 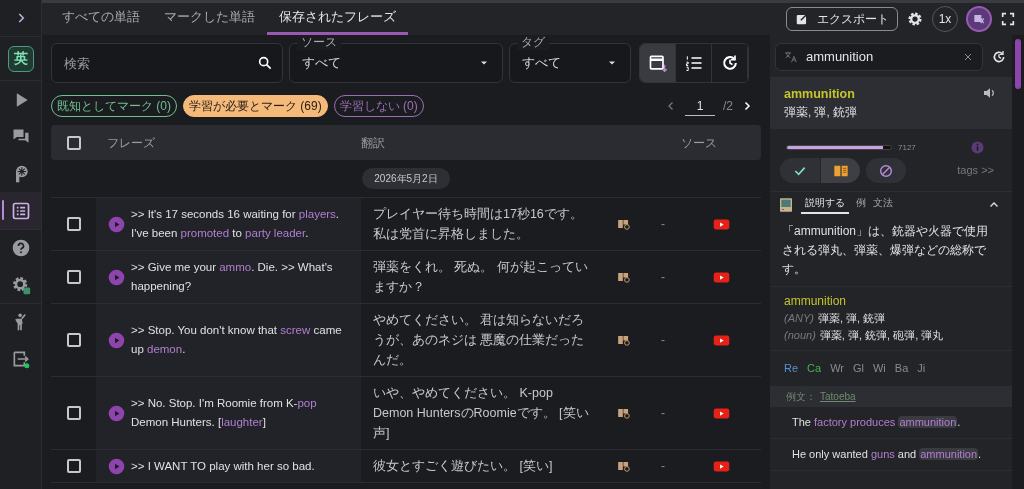 I want to click on table-row: >> No. Stop. I'm Roomie from K-pop Demon Hunters. [laughter] いや、やめてください。 K-pop Demon HuntersのRoomieです。 [笑い声] -, so click(x=406, y=413).